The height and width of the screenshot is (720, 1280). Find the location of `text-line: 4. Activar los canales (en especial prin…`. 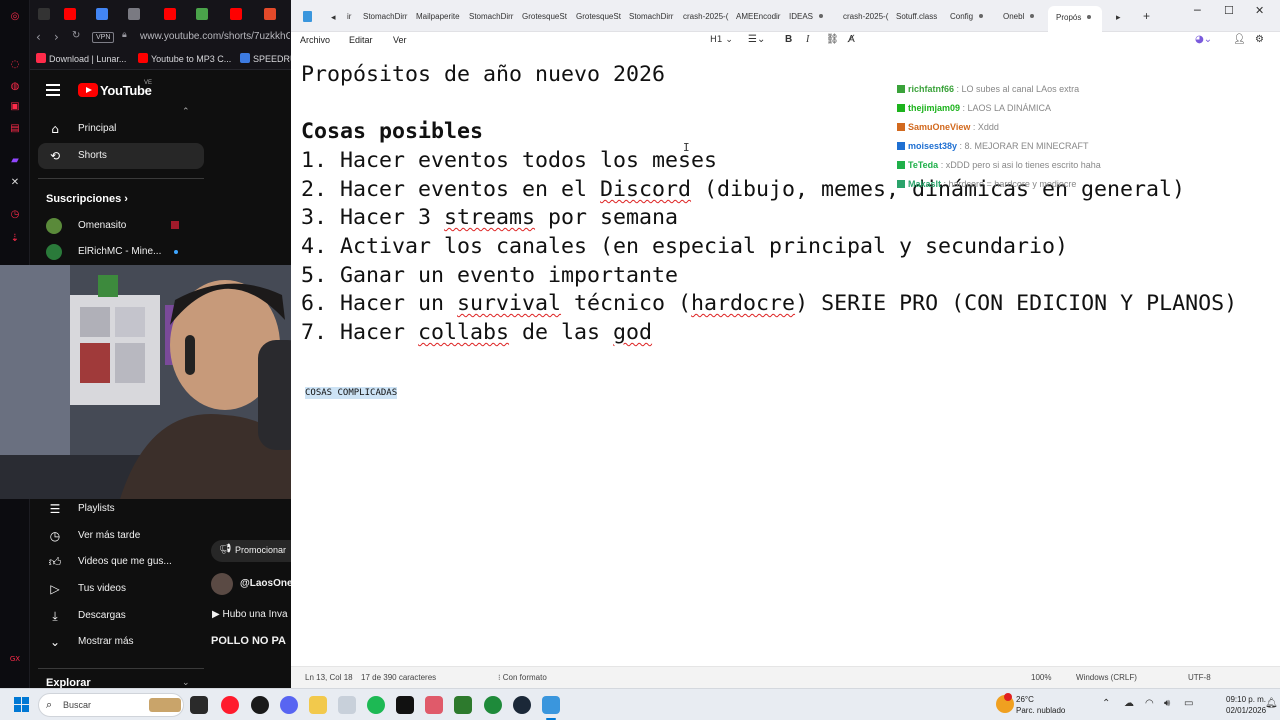

text-line: 4. Activar los canales (en especial prin… is located at coordinates (684, 246).